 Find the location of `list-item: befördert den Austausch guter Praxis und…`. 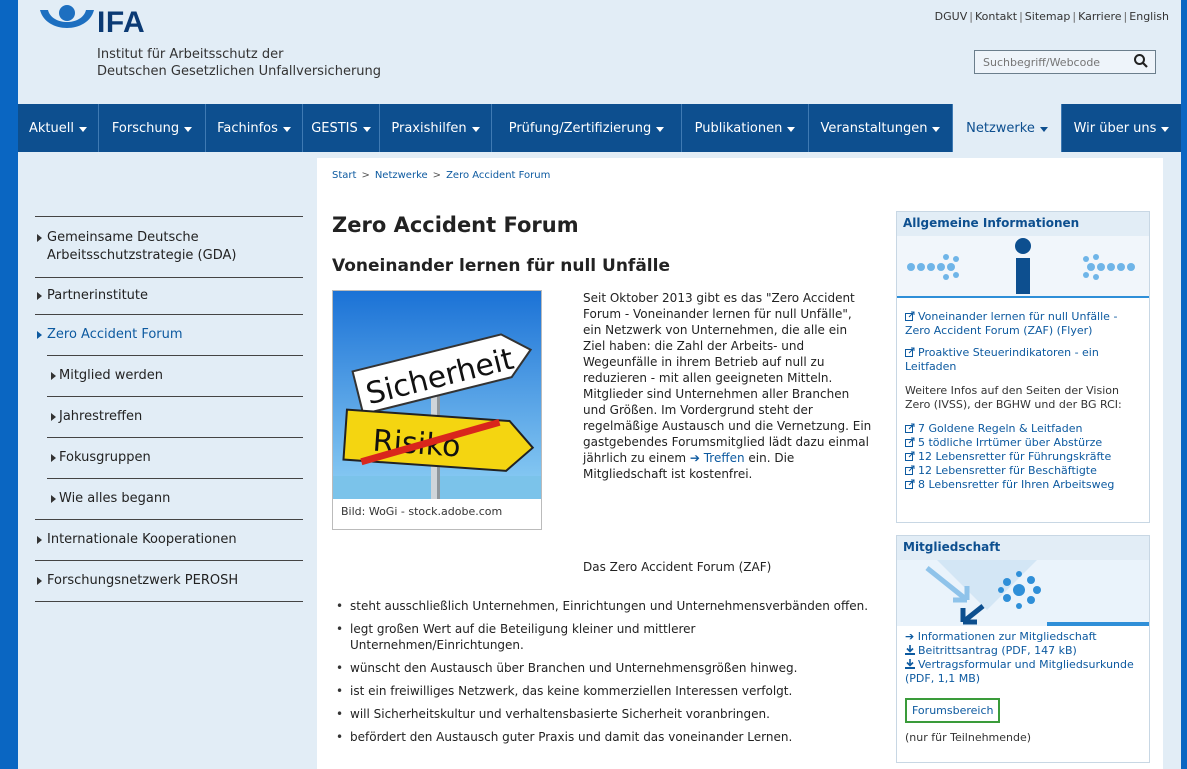

list-item: befördert den Austausch guter Praxis und… is located at coordinates (602, 737).